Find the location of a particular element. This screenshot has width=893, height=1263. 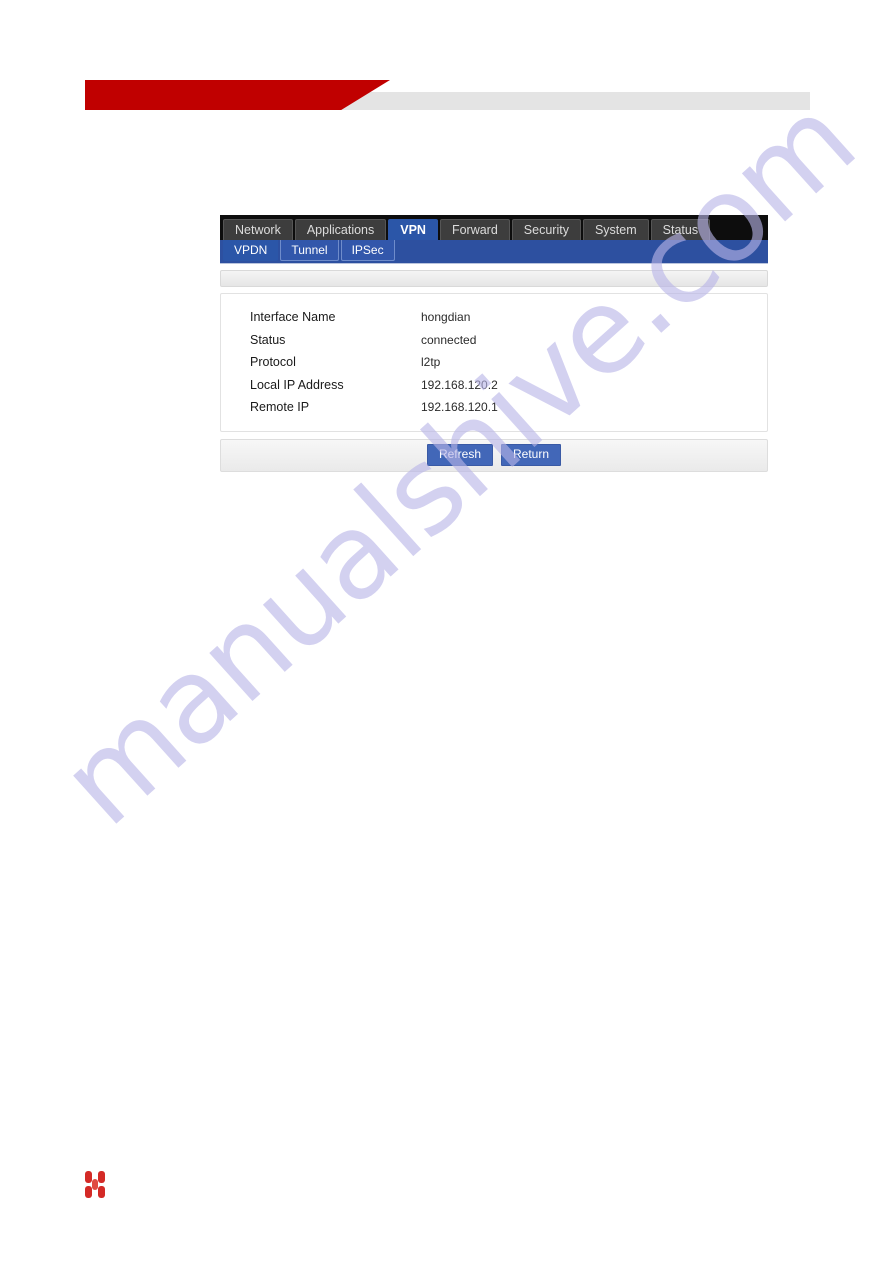

tab-forward-label: Forward is located at coordinates (474, 230).